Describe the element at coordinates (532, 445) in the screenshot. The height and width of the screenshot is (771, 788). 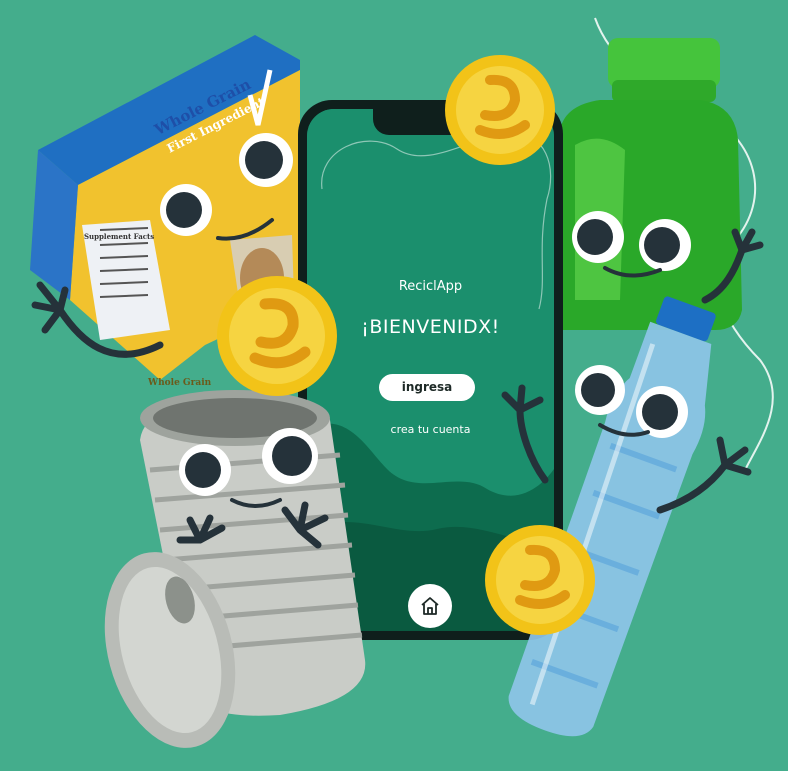
I see `bottle-arm-left` at that location.